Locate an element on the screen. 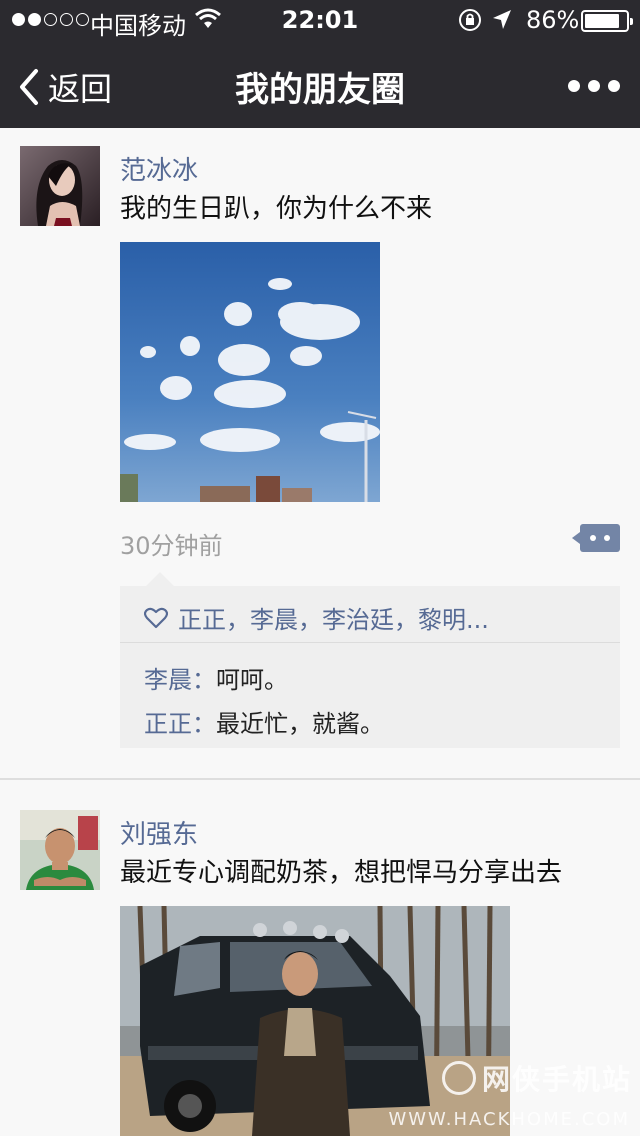 This screenshot has width=640, height=1136. post-text: 我的生日趴，你为什么不来 is located at coordinates (276, 209).